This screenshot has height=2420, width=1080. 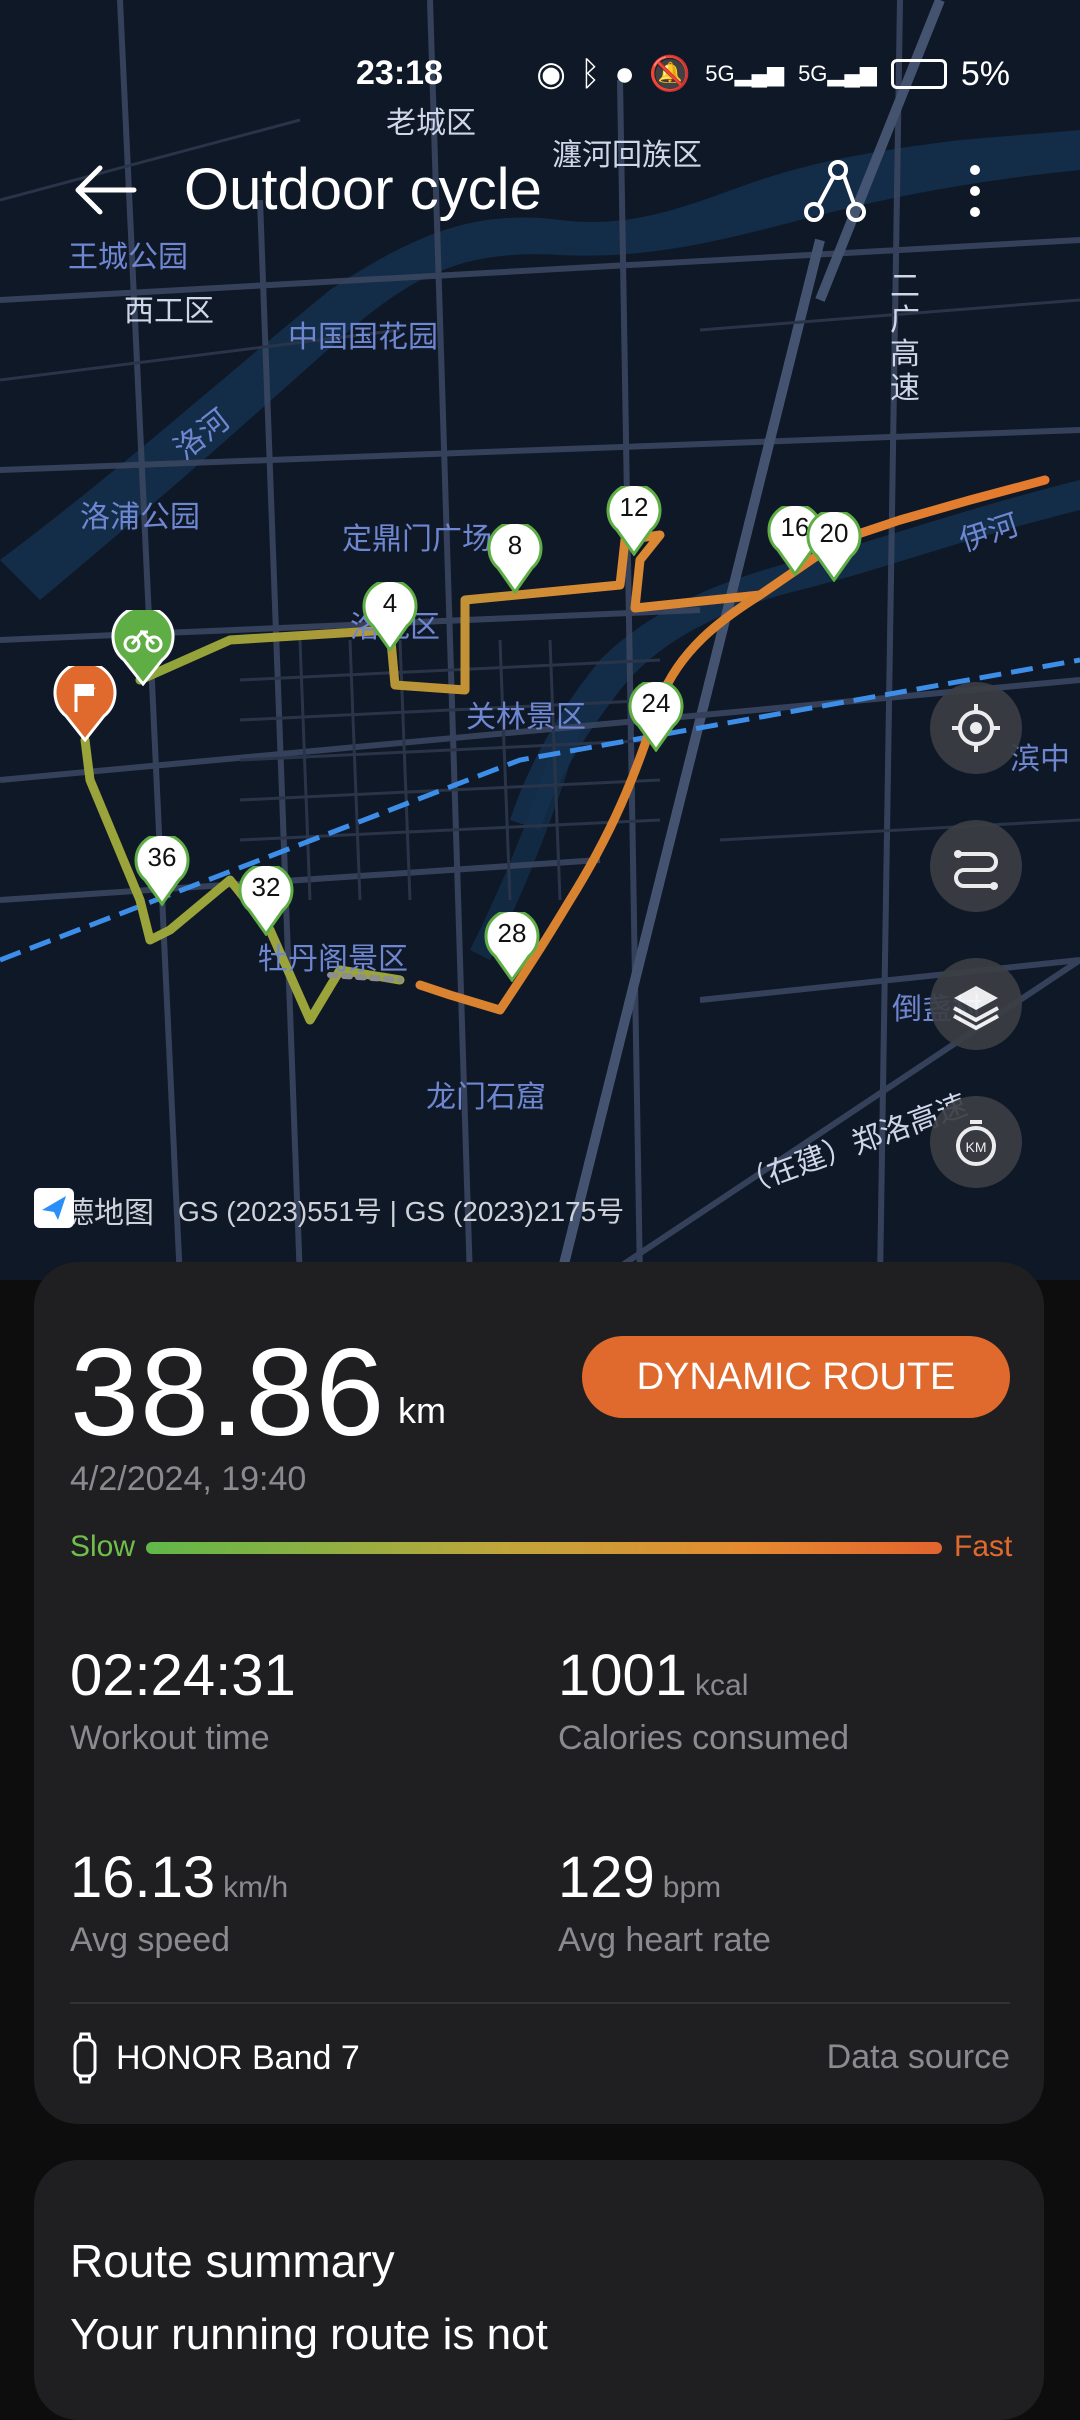 I want to click on workout-date: 4/2/2024, 19:40, so click(x=188, y=1479).